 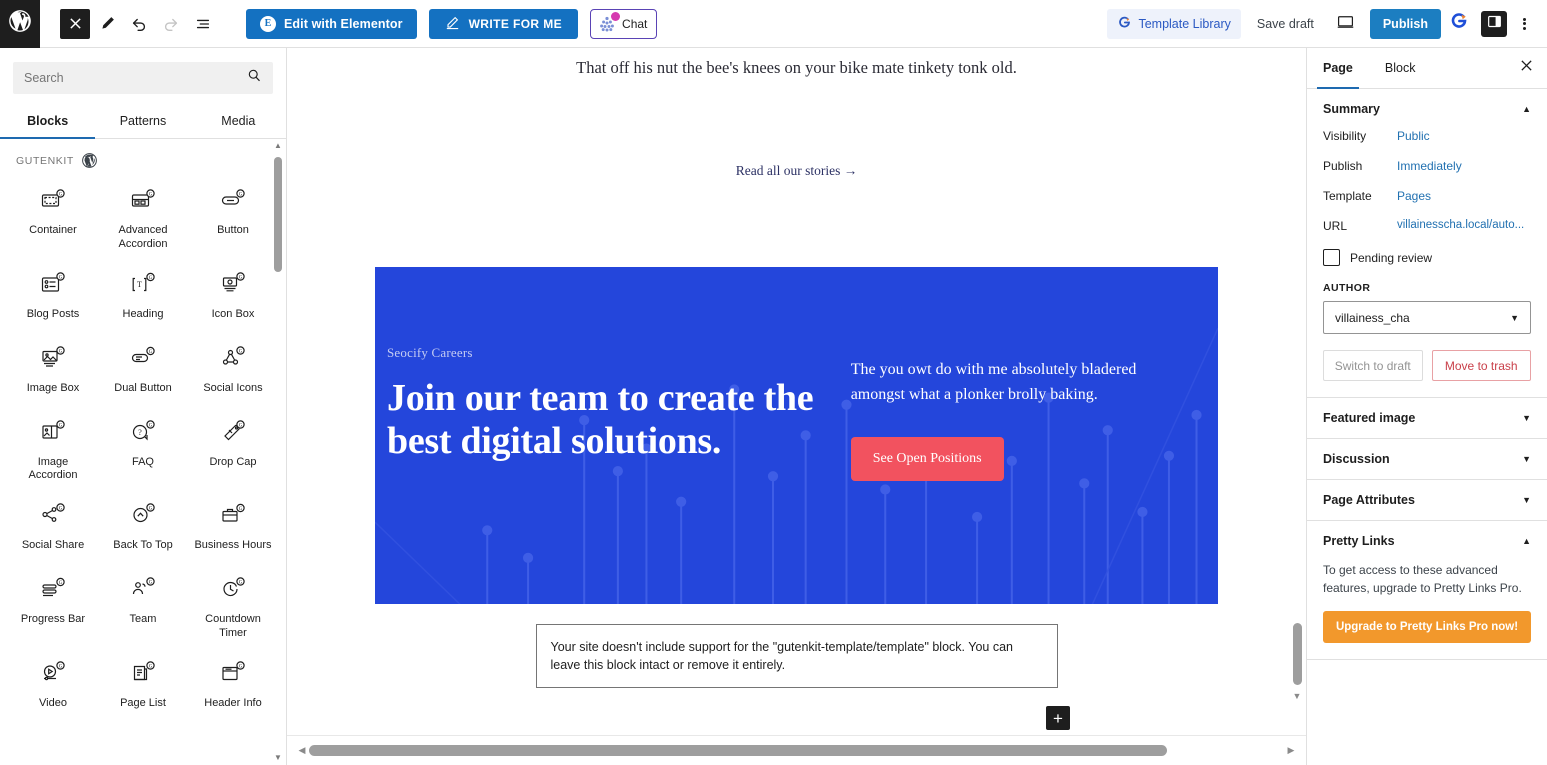 What do you see at coordinates (1524, 24) in the screenshot?
I see `options-menu-button` at bounding box center [1524, 24].